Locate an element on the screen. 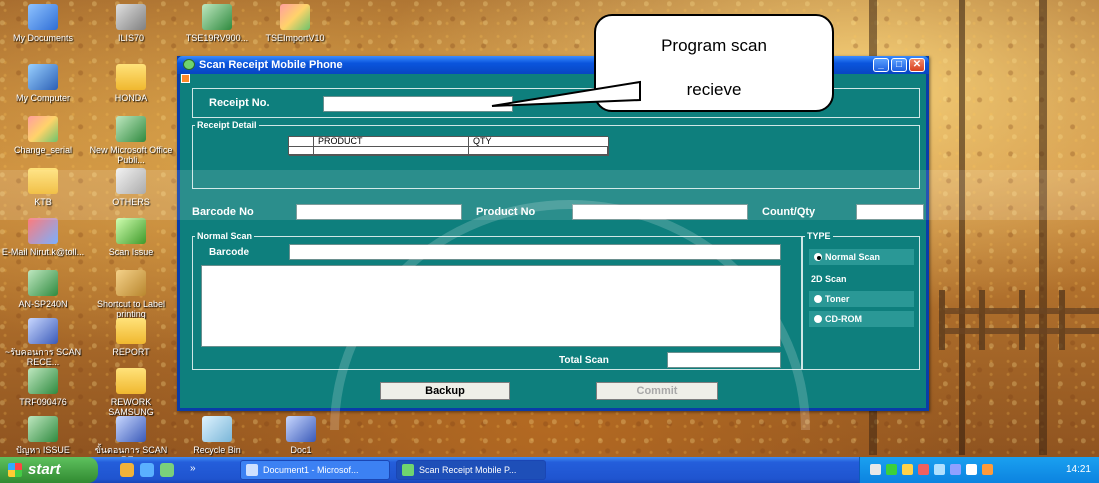 The image size is (1099, 483). tray-update-icon is located at coordinates (939, 469).